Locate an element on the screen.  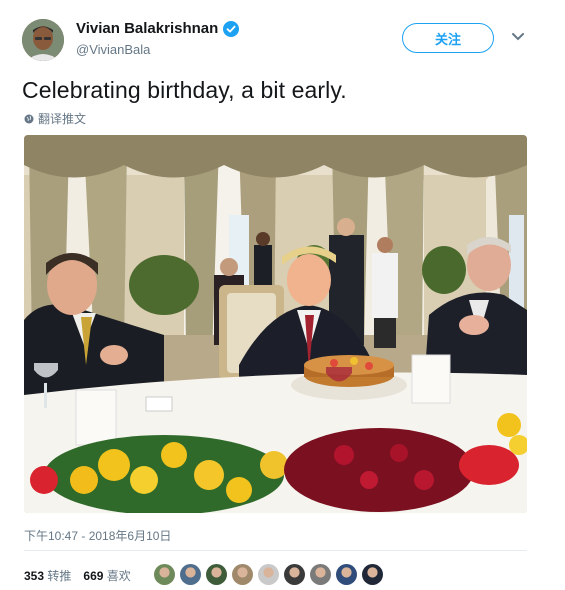
likes-stat: 669 喜欢 is located at coordinates (106, 575).